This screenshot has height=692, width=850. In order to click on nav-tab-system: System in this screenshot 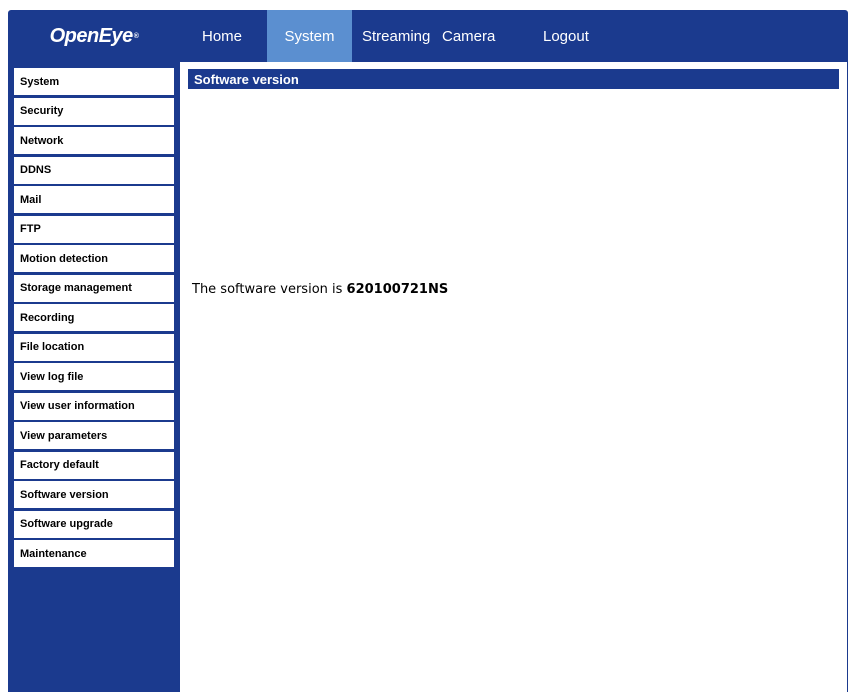, I will do `click(309, 36)`.